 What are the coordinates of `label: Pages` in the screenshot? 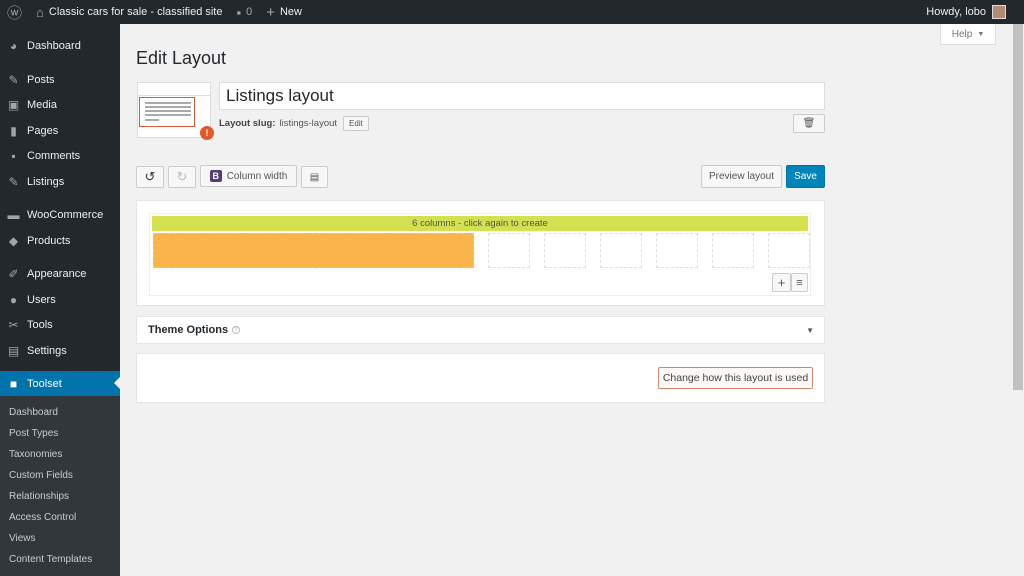 It's located at (43, 130).